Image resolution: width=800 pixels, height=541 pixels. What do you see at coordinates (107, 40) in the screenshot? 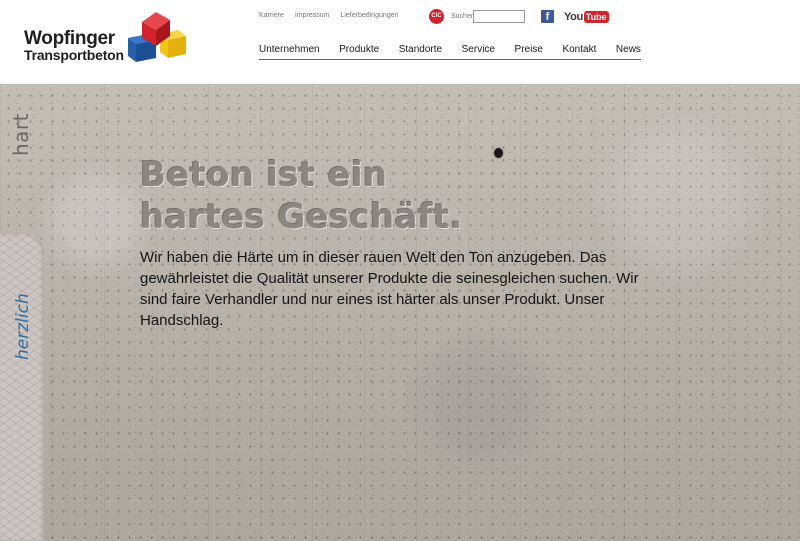
I see `brand-logo: Wopfinger Transportbeton` at bounding box center [107, 40].